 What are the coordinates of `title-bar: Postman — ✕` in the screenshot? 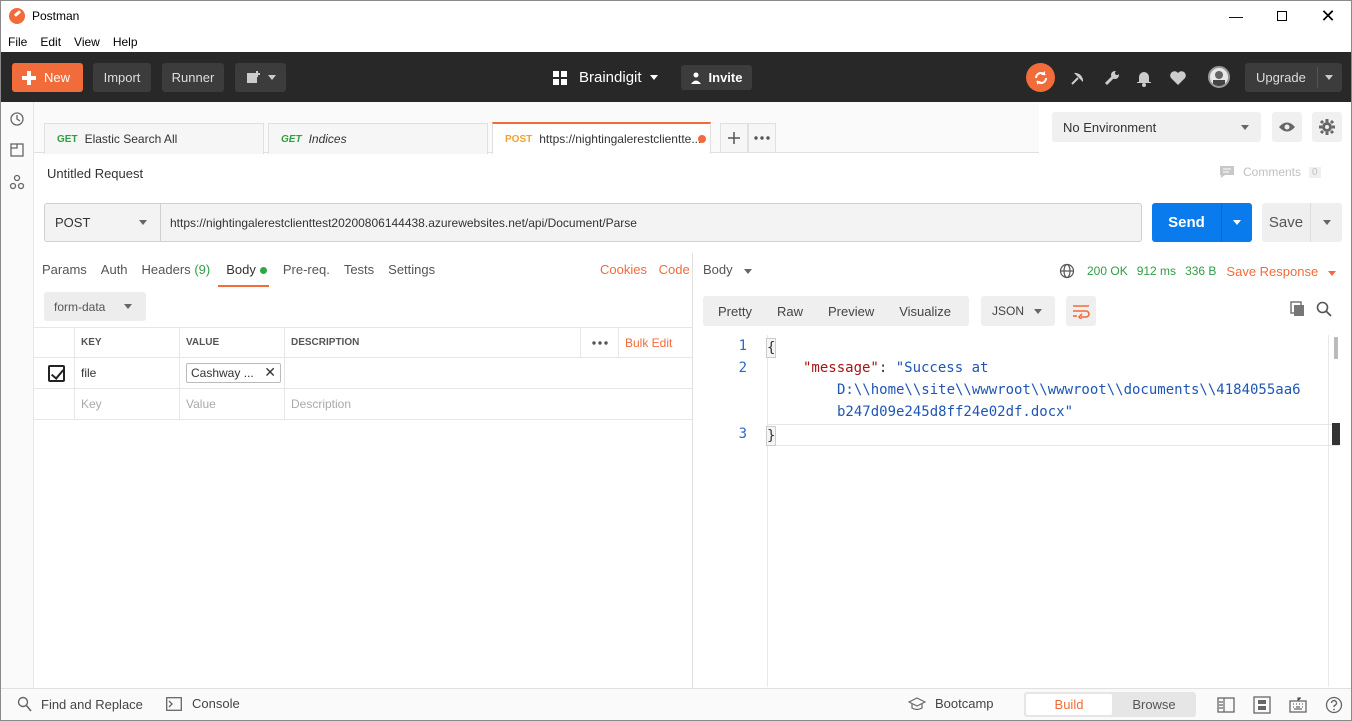 It's located at (676, 16).